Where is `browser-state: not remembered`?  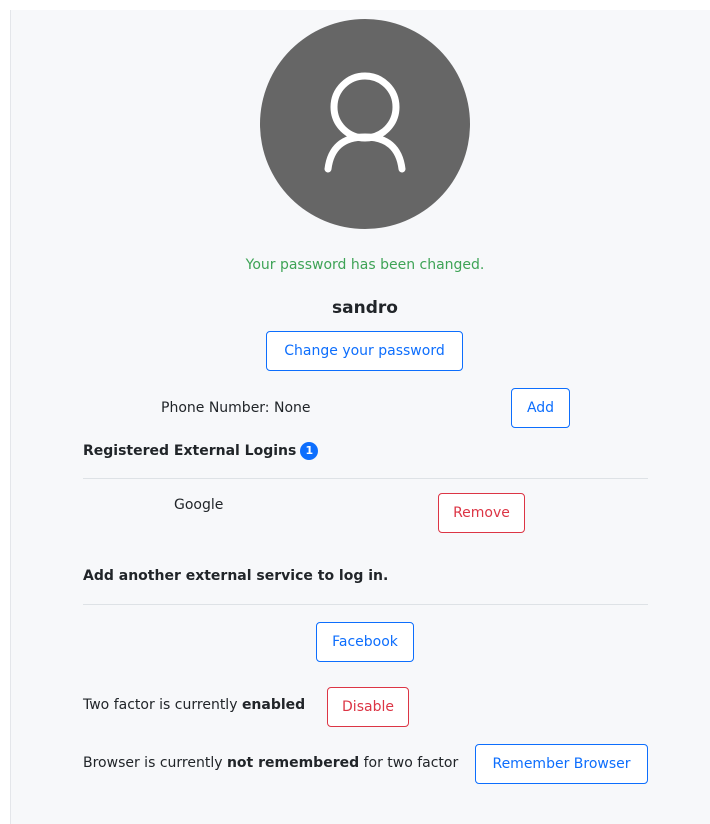 browser-state: not remembered is located at coordinates (293, 763).